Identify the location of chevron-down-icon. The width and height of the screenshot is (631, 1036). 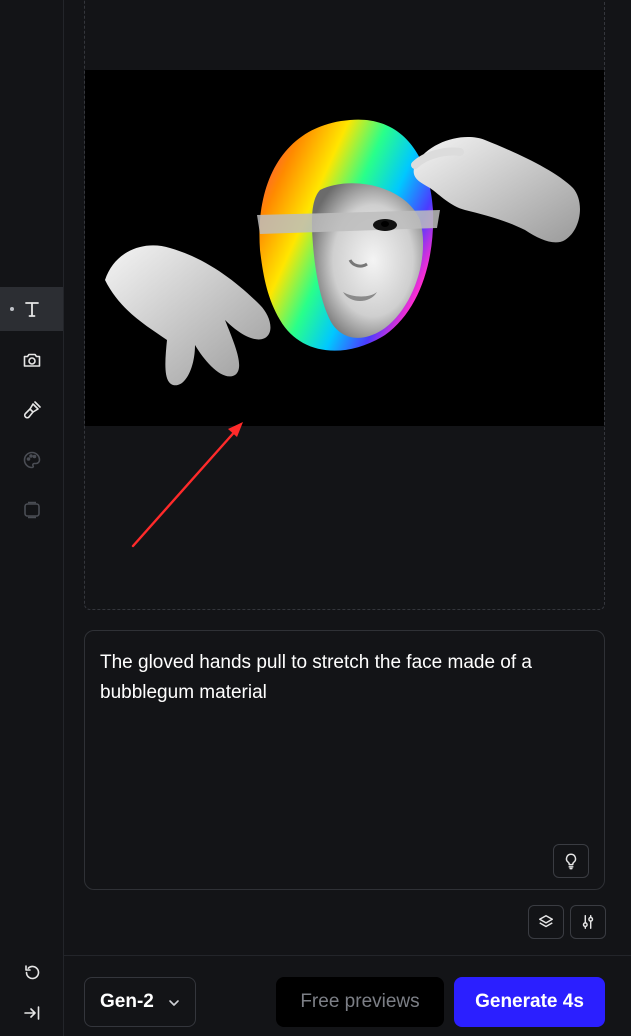
(174, 1003).